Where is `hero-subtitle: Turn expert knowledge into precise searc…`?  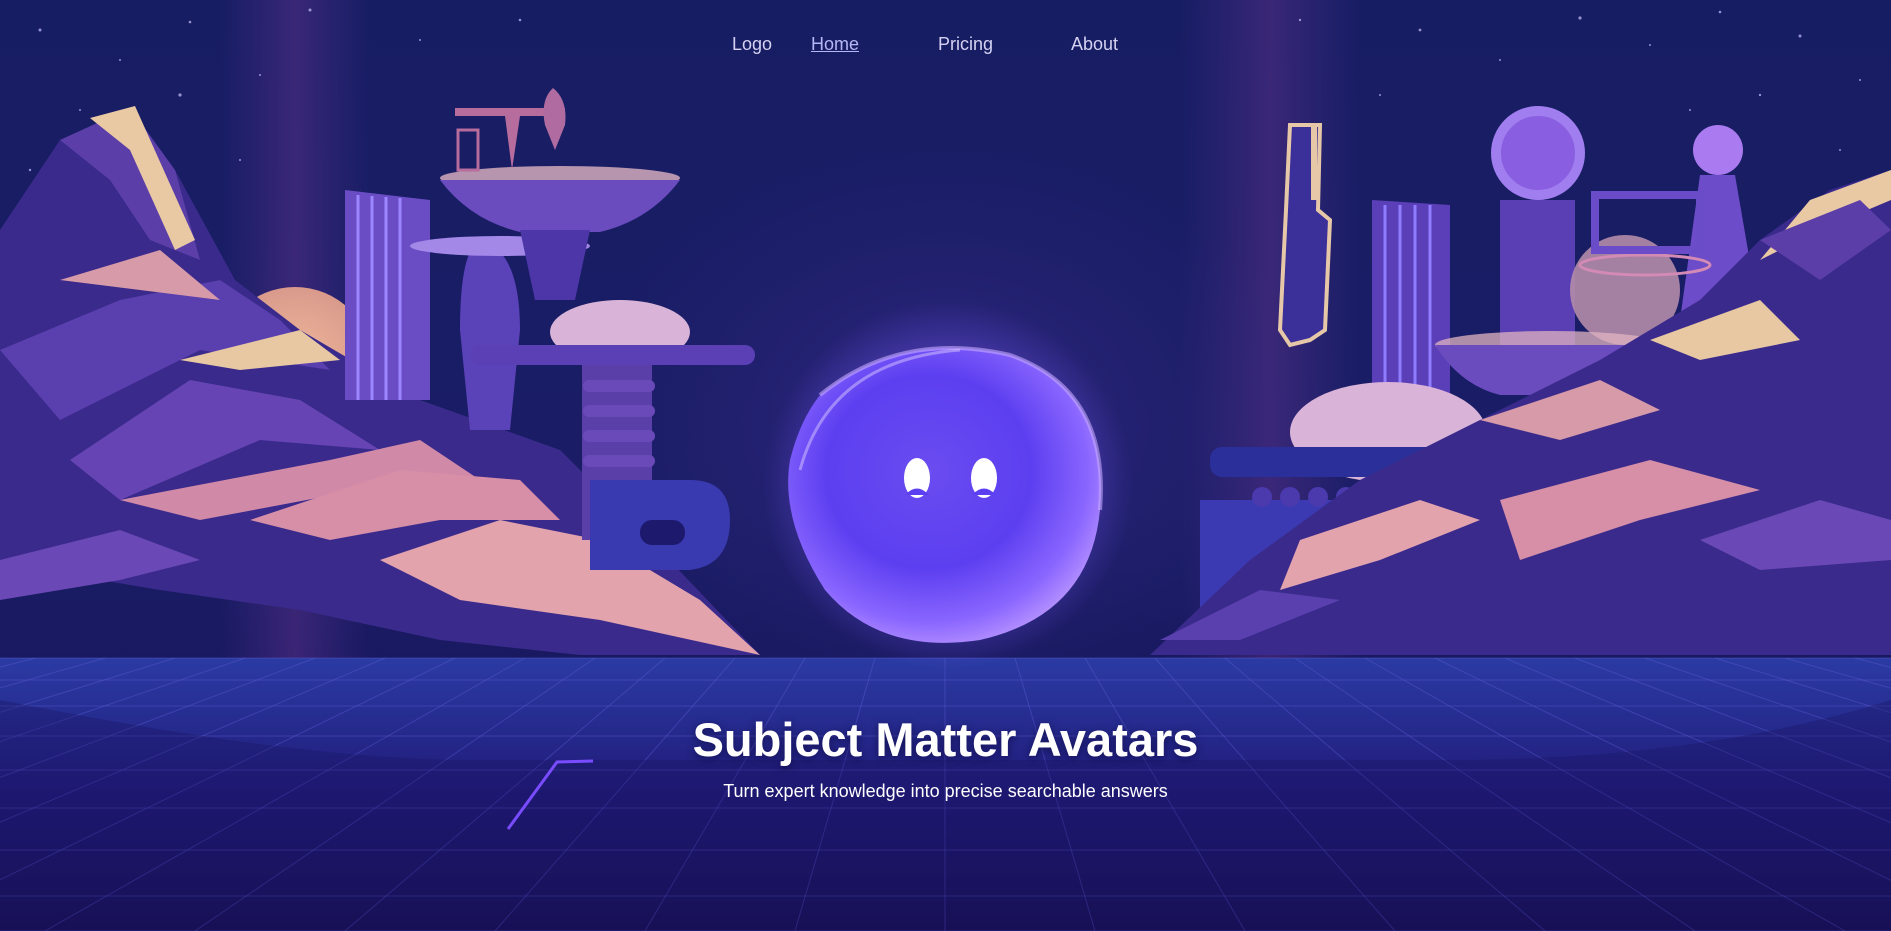 hero-subtitle: Turn expert knowledge into precise searc… is located at coordinates (945, 791).